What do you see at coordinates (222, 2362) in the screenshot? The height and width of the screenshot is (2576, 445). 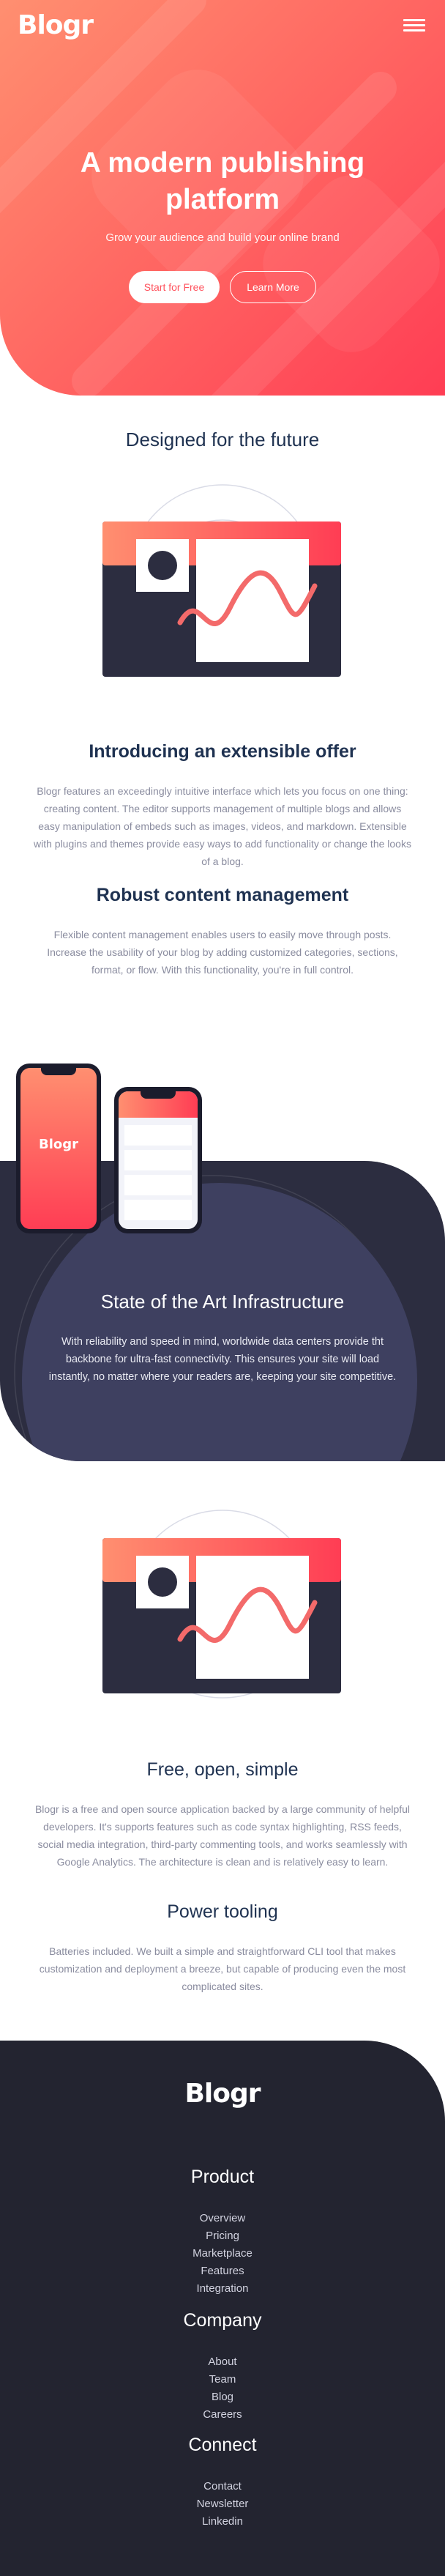 I see `footer-link-about: About` at bounding box center [222, 2362].